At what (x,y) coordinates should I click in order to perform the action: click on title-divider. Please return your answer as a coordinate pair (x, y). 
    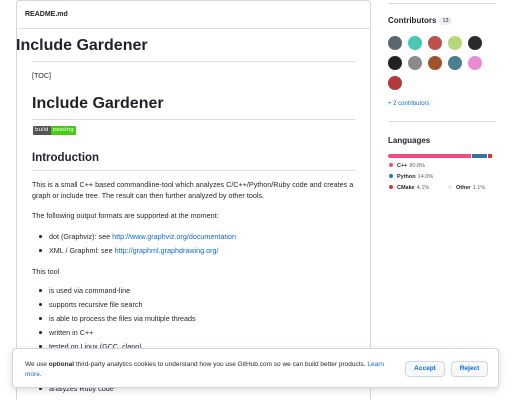
    Looking at the image, I should click on (193, 61).